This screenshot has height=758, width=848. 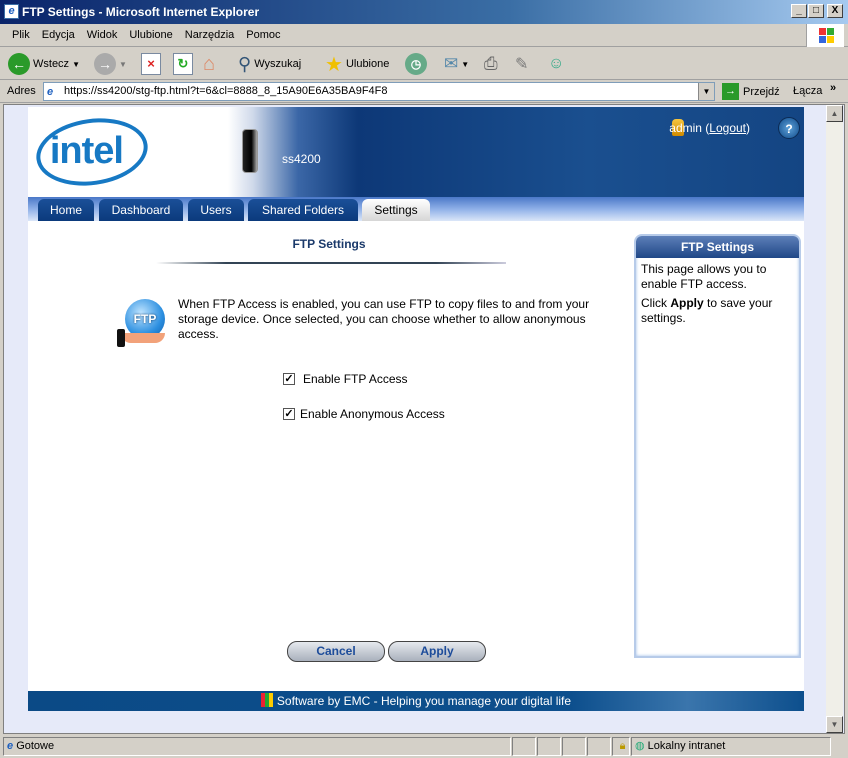 What do you see at coordinates (35, 746) in the screenshot?
I see `status-text: Gotowe` at bounding box center [35, 746].